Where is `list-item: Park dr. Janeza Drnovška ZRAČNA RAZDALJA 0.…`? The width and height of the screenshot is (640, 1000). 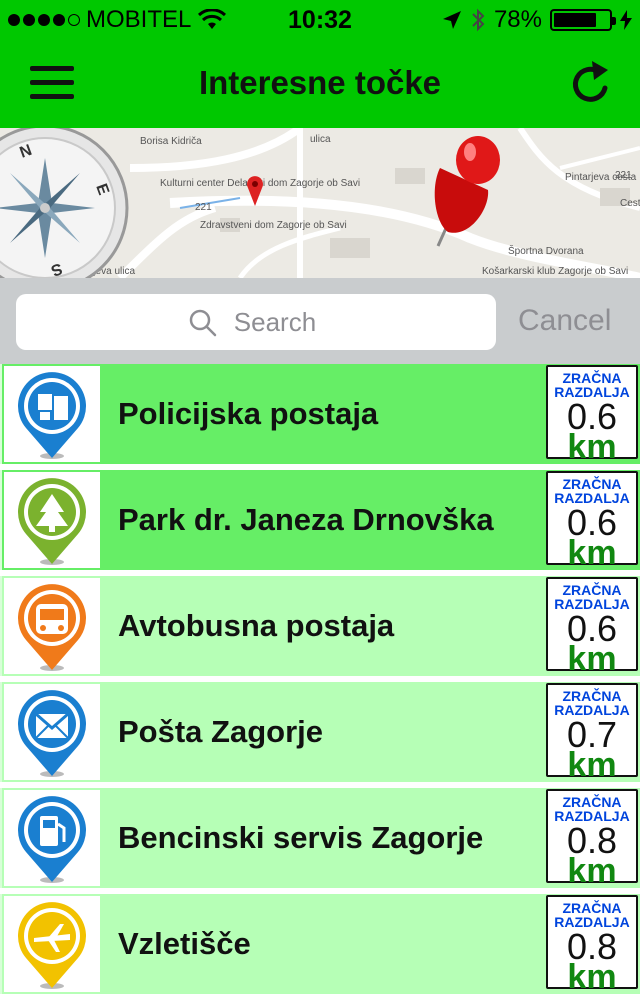
list-item: Park dr. Janeza Drnovška ZRAČNA RAZDALJA 0.… is located at coordinates (320, 520).